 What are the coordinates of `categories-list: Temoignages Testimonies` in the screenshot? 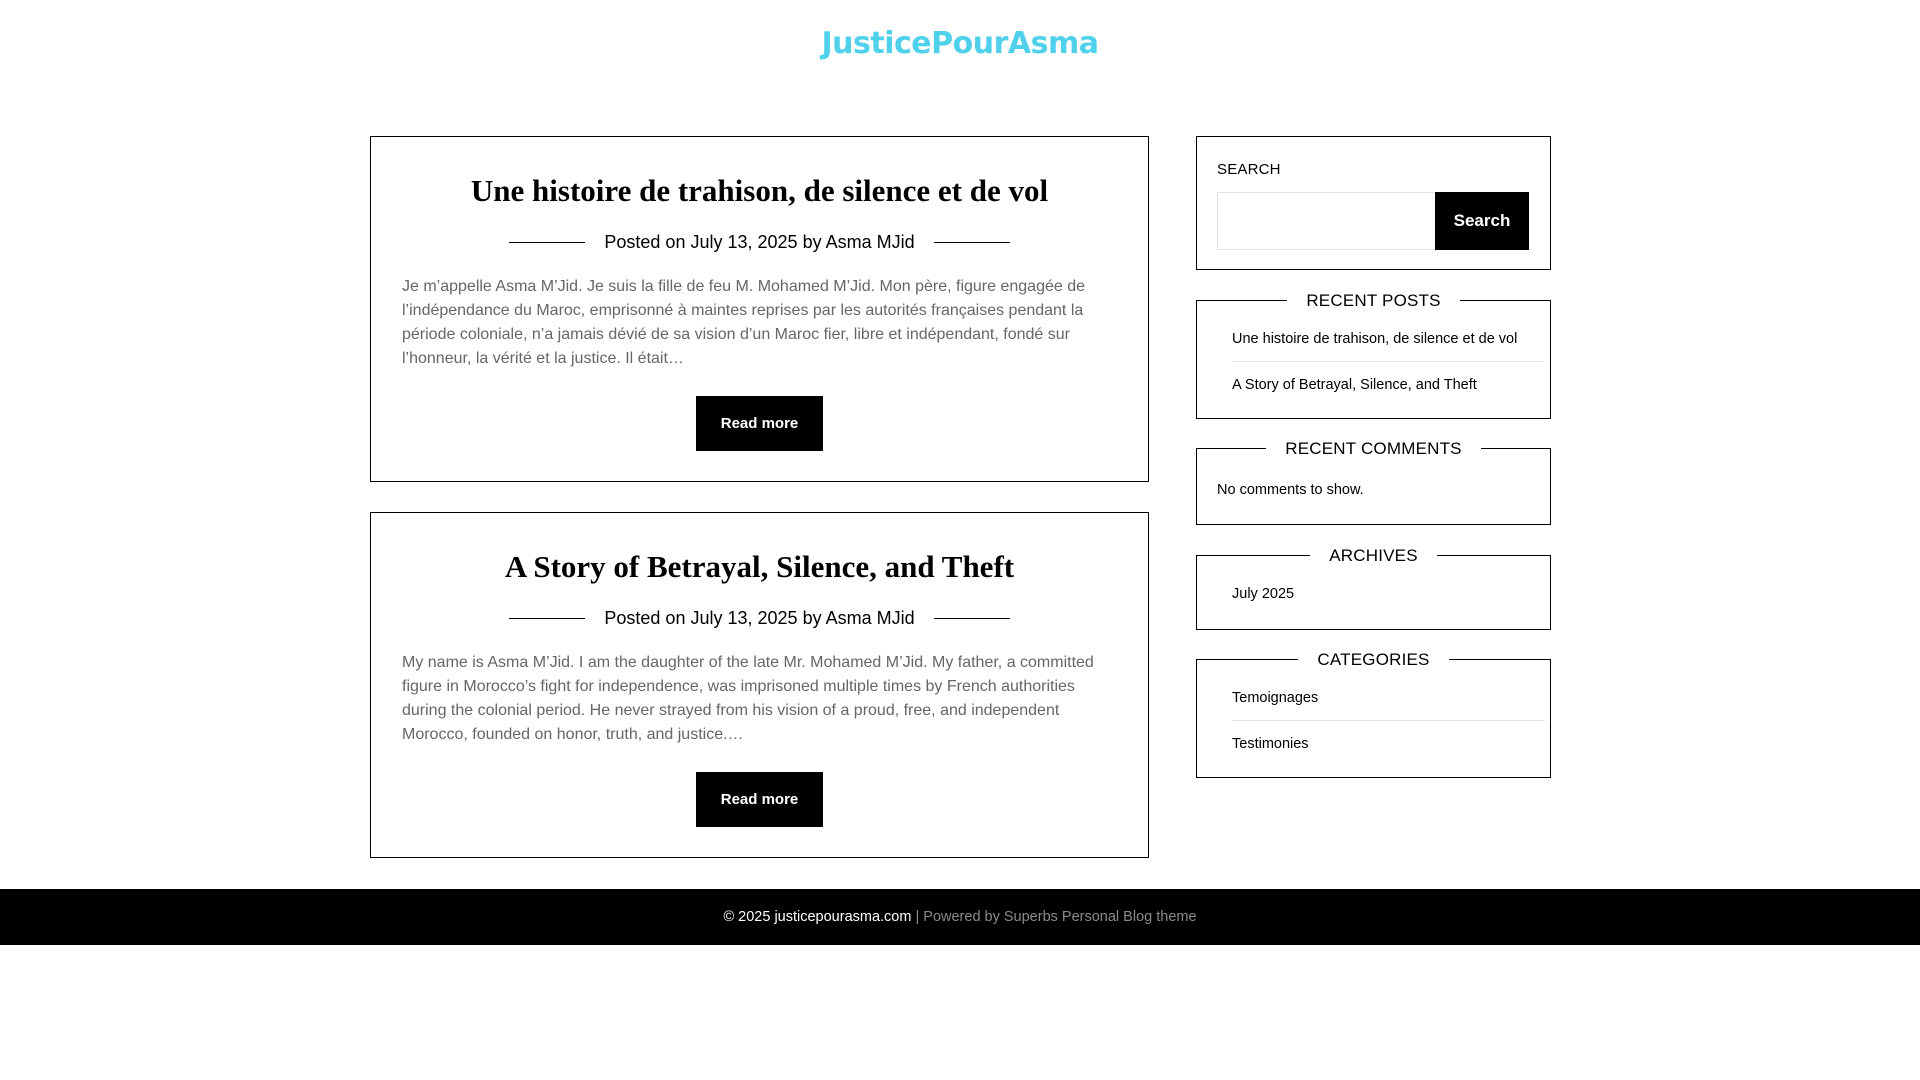 It's located at (1388, 721).